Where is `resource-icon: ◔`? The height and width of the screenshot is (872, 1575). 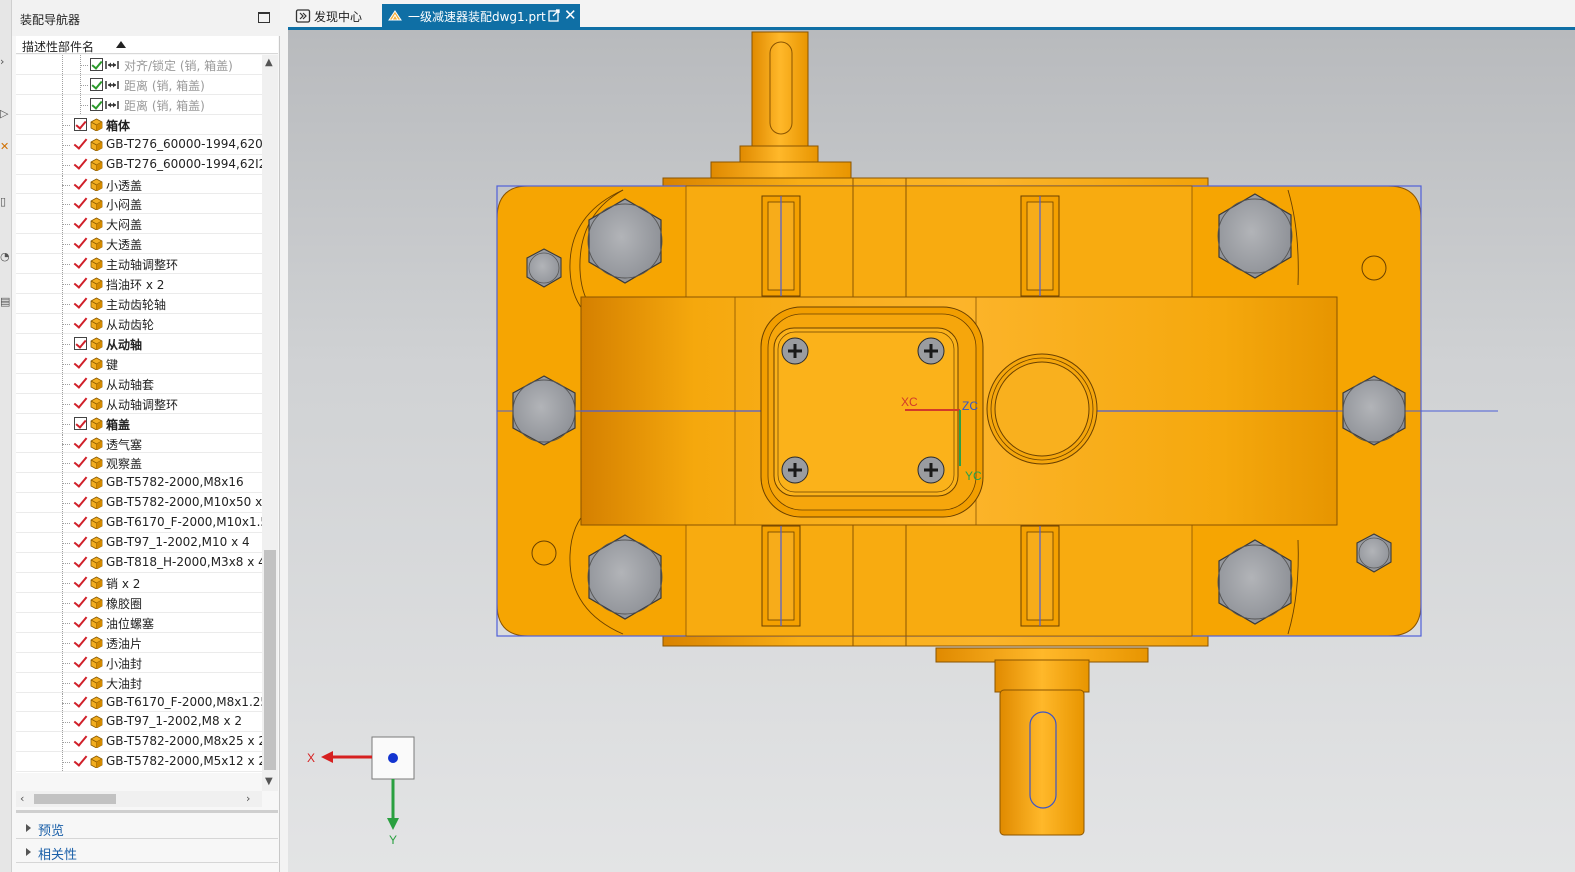
resource-icon: ◔ is located at coordinates (5, 257).